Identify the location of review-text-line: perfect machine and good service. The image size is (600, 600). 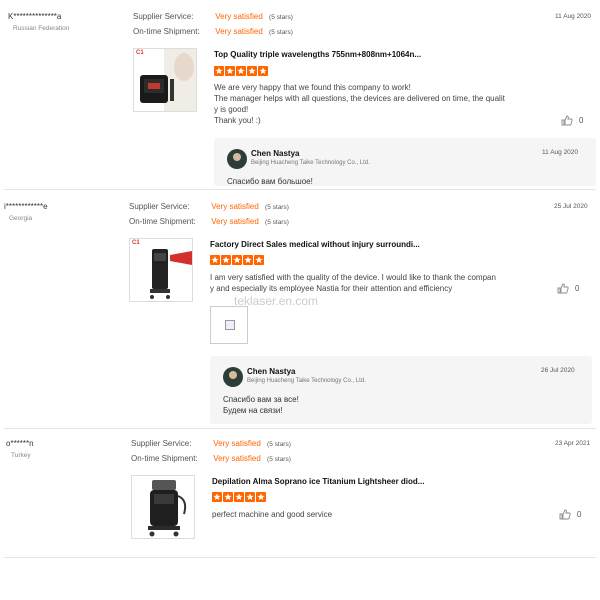
(272, 514).